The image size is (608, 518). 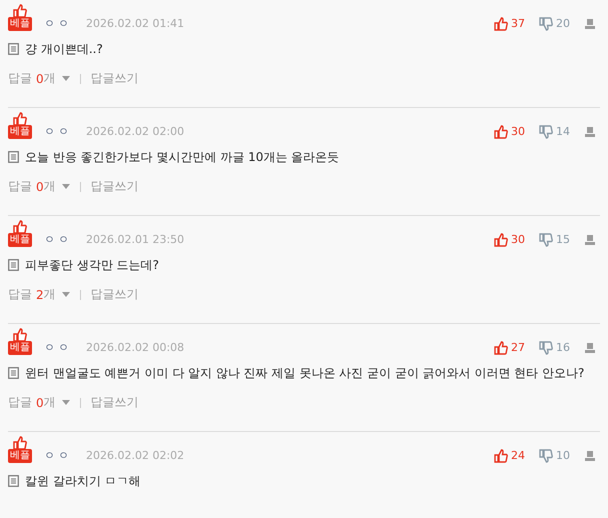 I want to click on comment-text: 걍 개이쁜데..?, so click(x=64, y=49).